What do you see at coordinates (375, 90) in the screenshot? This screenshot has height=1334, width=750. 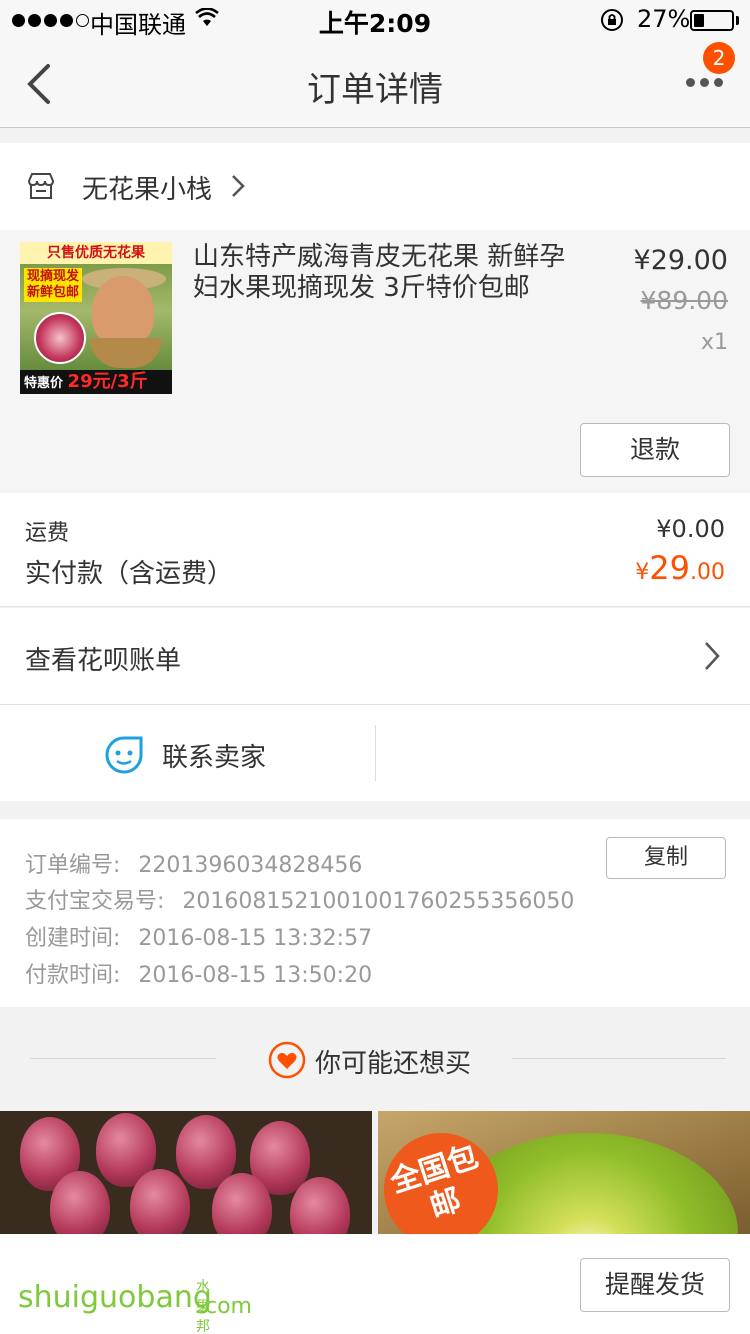 I see `page-title: 订单详情` at bounding box center [375, 90].